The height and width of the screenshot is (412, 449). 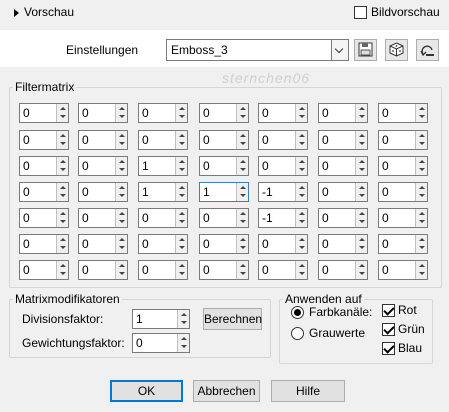 What do you see at coordinates (44, 270) in the screenshot?
I see `matrix-cell-r6-c0: 0` at bounding box center [44, 270].